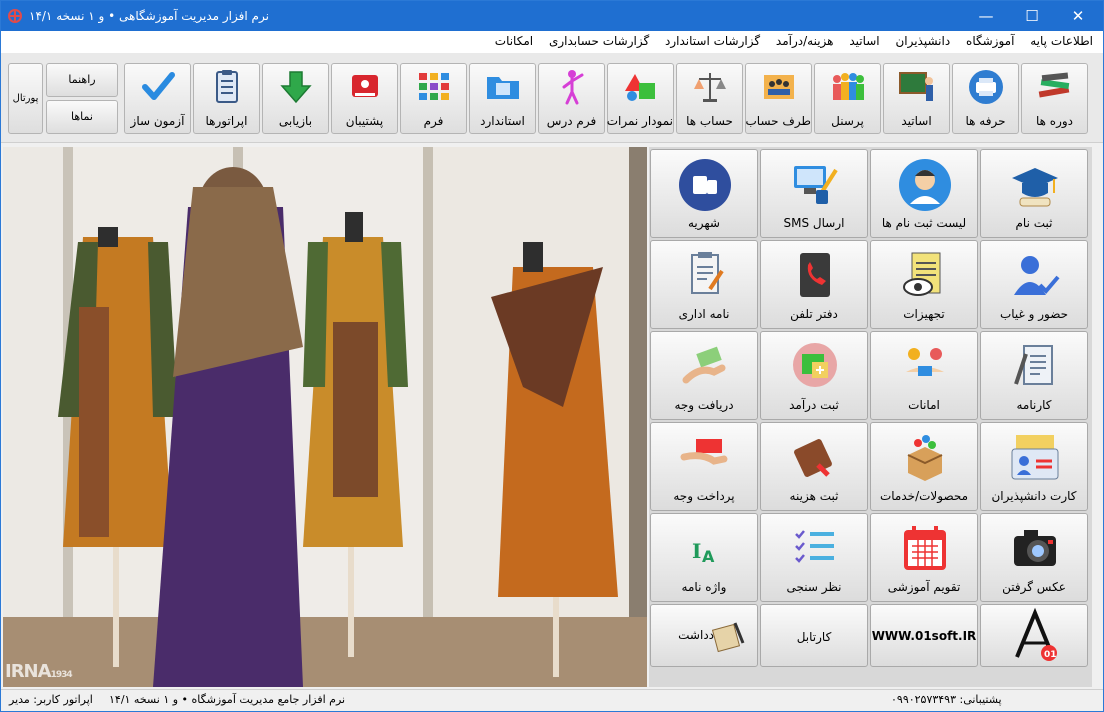 The width and height of the screenshot is (1104, 712). Describe the element at coordinates (25, 98) in the screenshot. I see `portal-button: پورتال` at that location.